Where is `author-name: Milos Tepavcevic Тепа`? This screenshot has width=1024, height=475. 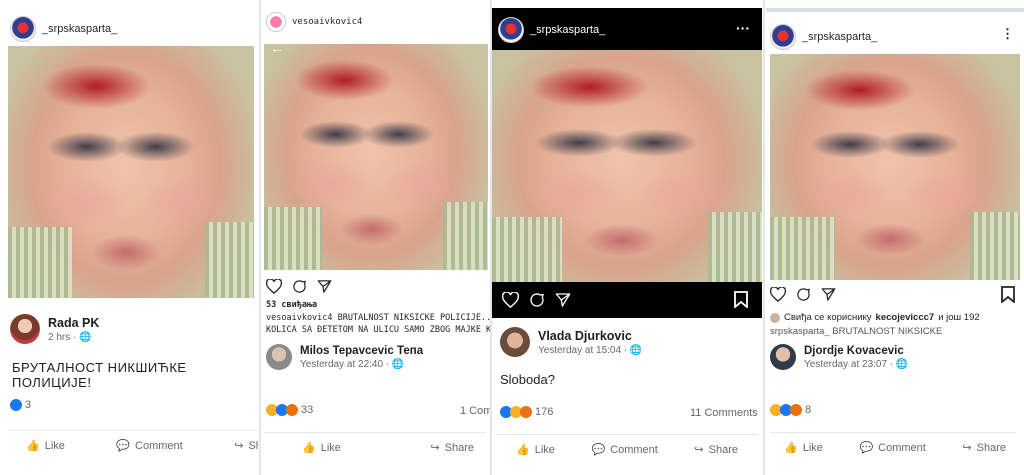 author-name: Milos Tepavcevic Тепа is located at coordinates (361, 351).